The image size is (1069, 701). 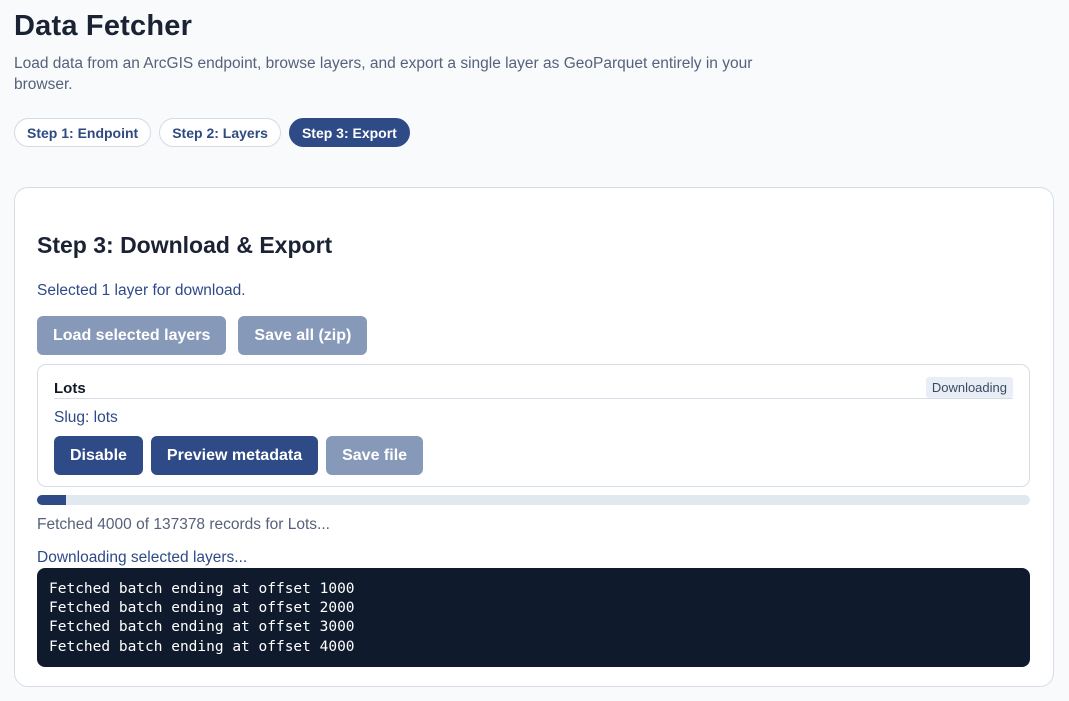 What do you see at coordinates (533, 398) in the screenshot?
I see `layer-divider` at bounding box center [533, 398].